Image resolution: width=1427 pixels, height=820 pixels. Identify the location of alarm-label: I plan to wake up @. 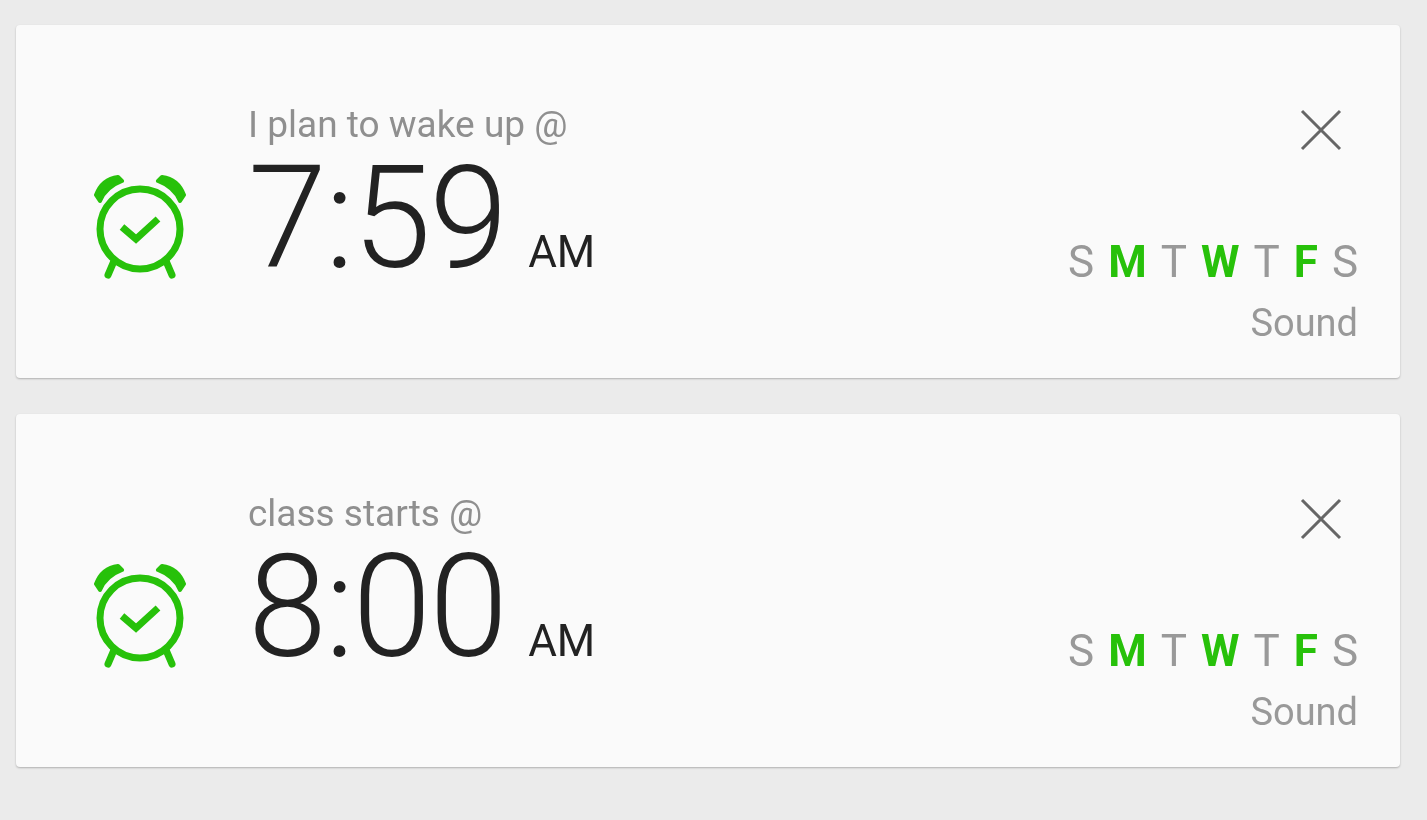
(408, 125).